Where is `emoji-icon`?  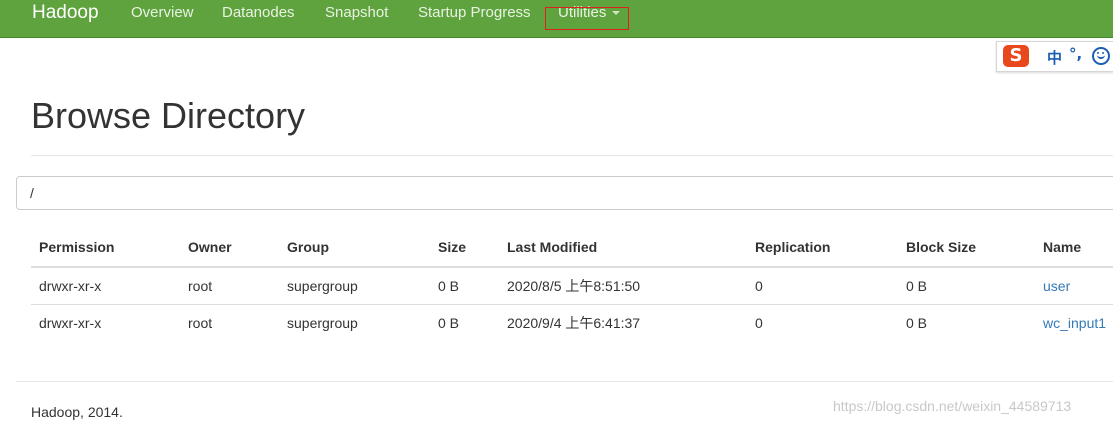 emoji-icon is located at coordinates (1101, 56).